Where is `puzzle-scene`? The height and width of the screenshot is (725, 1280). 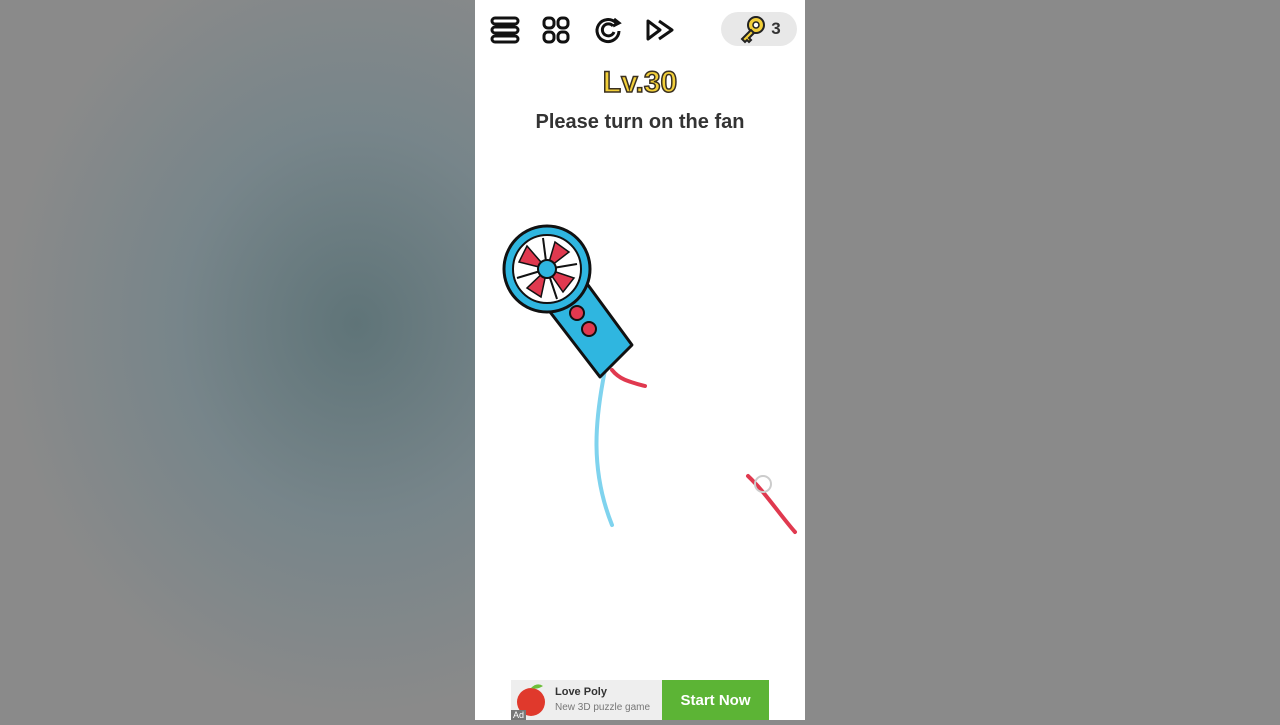
puzzle-scene is located at coordinates (649, 379).